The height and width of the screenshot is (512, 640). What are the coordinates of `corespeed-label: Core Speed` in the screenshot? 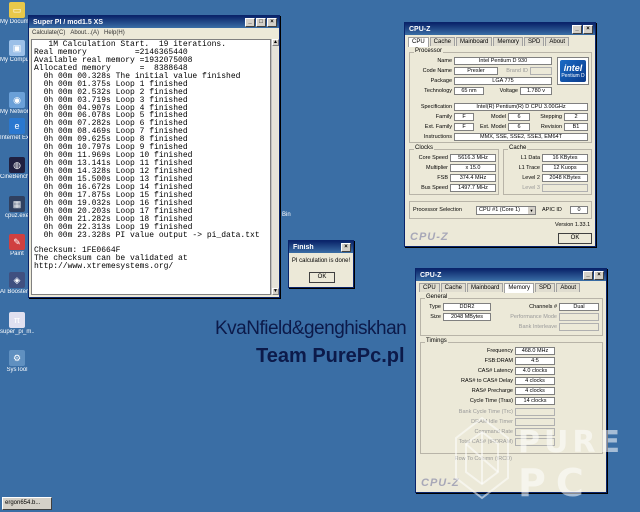 It's located at (433, 158).